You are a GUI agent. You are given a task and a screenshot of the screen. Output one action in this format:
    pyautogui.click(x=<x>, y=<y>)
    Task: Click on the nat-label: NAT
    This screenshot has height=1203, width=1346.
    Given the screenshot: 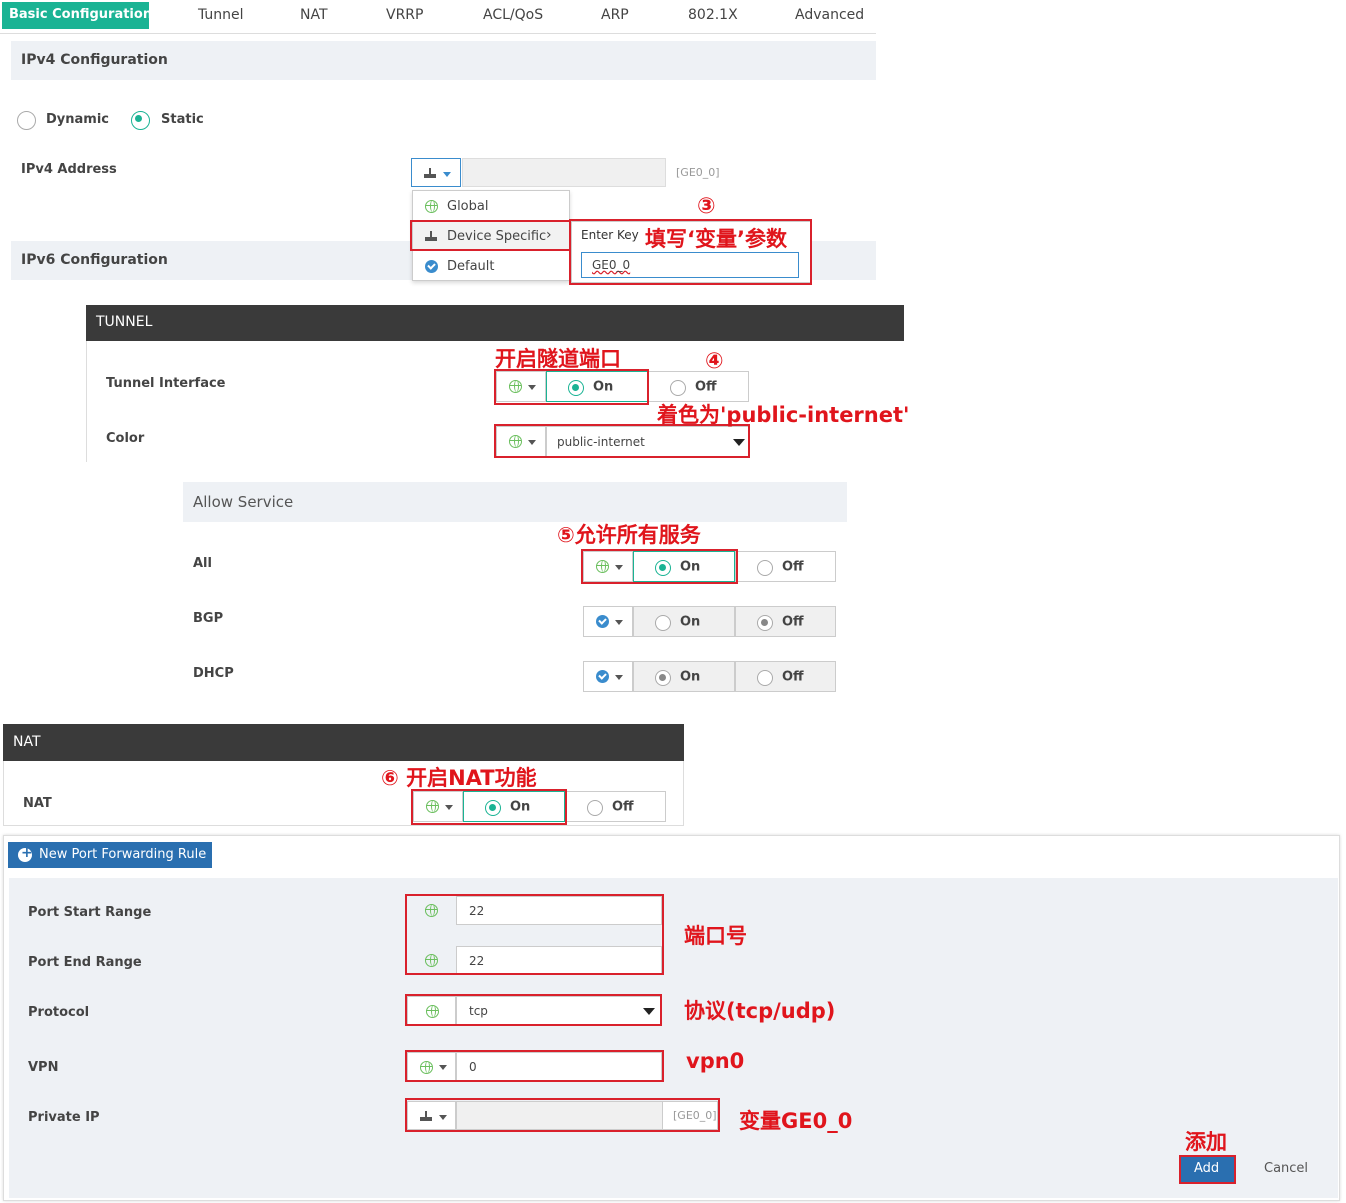 What is the action you would take?
    pyautogui.click(x=37, y=803)
    